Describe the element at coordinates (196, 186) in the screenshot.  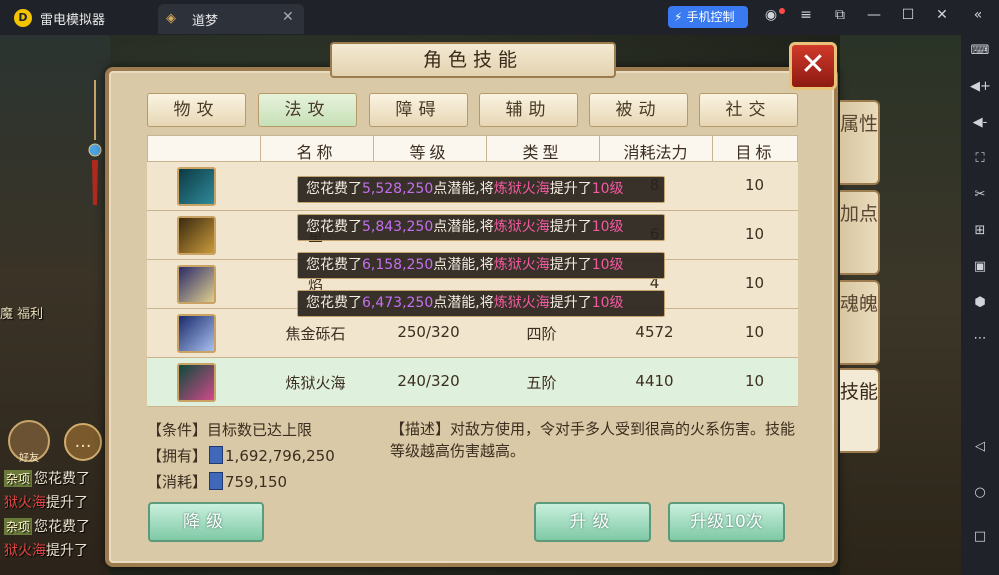
I see `skill-sword-icon` at that location.